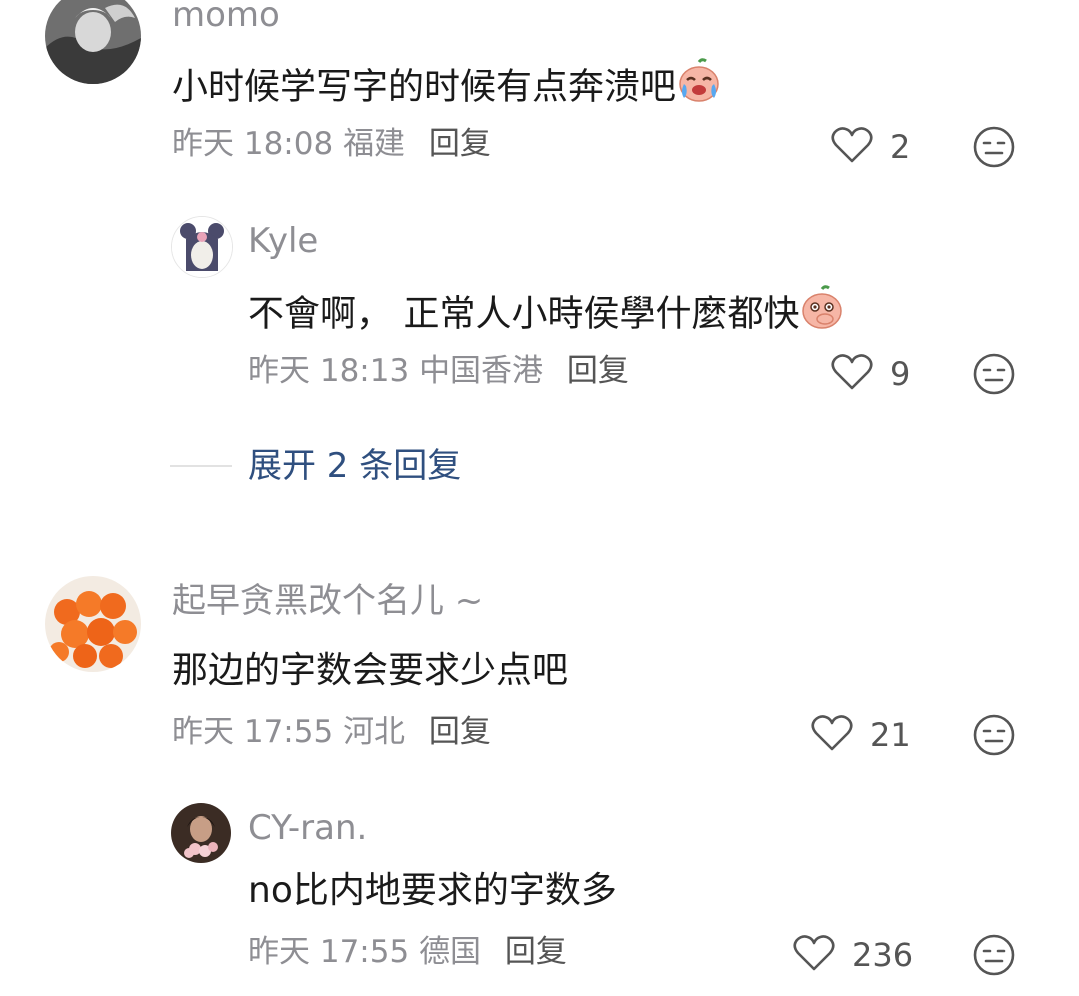  Describe the element at coordinates (374, 732) in the screenshot. I see `comment-location: 河北` at that location.